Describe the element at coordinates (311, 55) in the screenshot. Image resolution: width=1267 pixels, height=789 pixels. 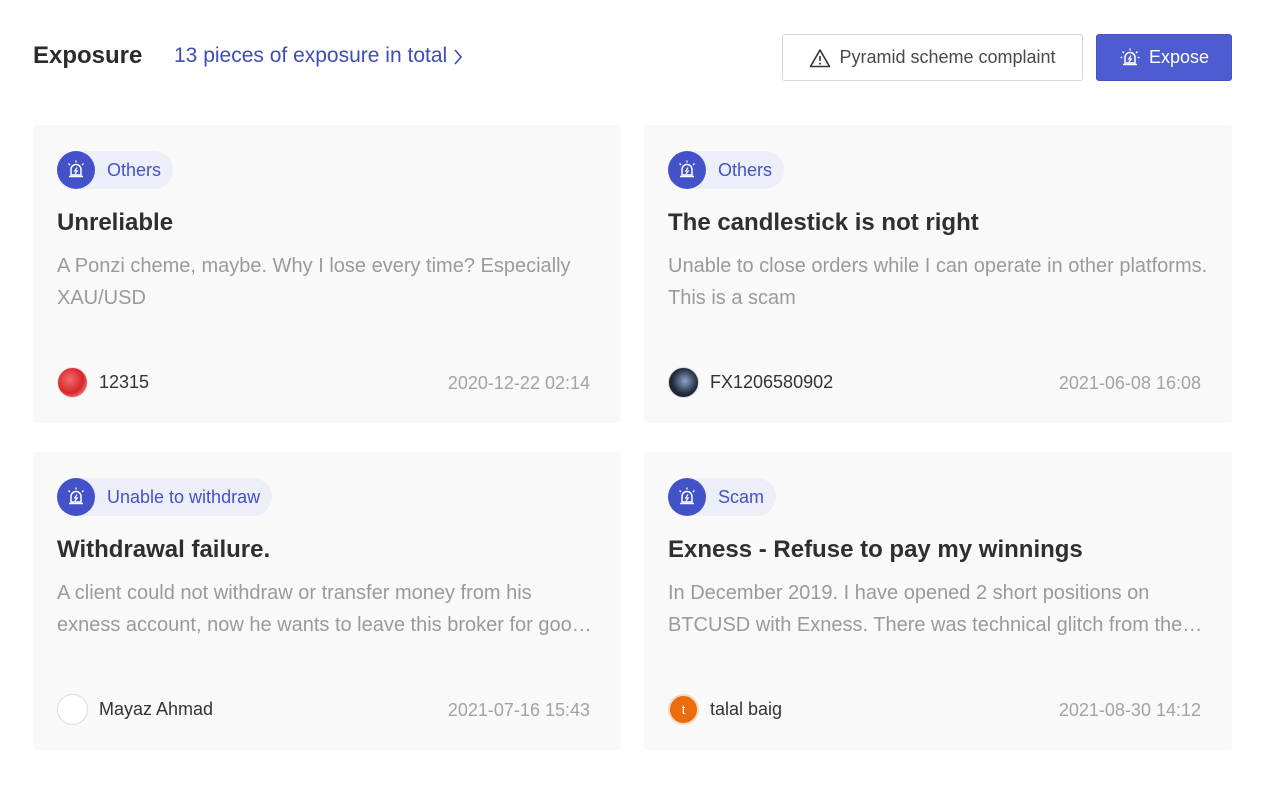
I see `total-exposure-label: 13 pieces of exposure in total` at that location.